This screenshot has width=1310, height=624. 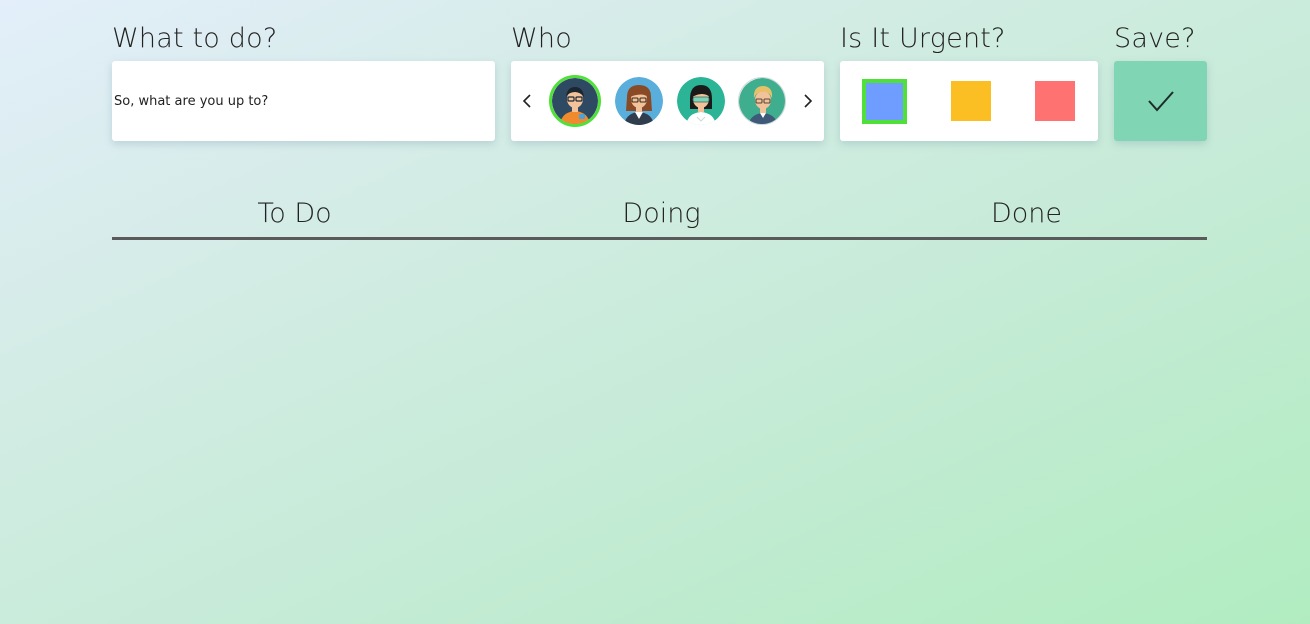 I want to click on board-divider, so click(x=659, y=238).